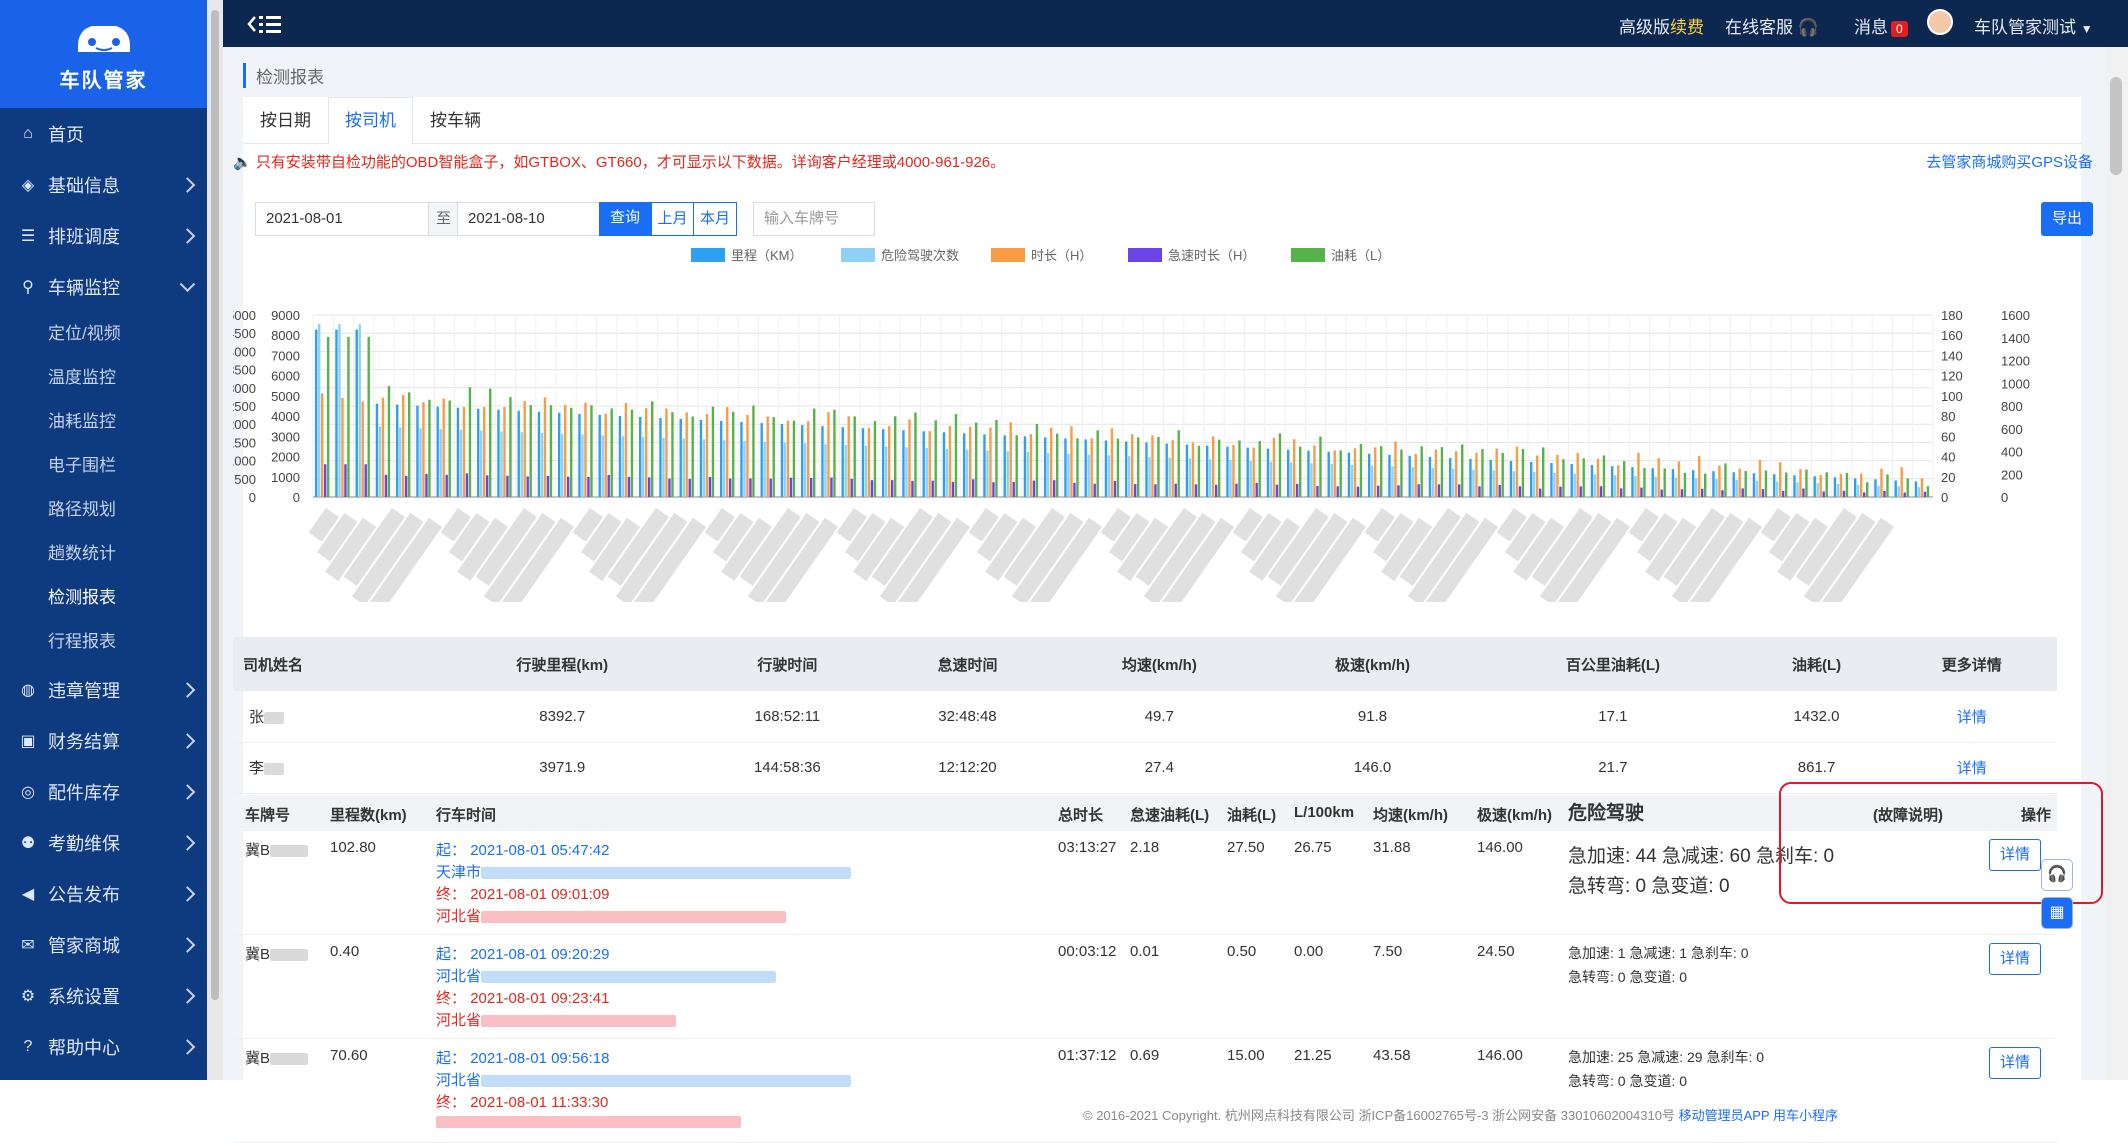 The height and width of the screenshot is (1143, 2128). Describe the element at coordinates (283, 75) in the screenshot. I see `breadcrumb: 检测报表` at that location.